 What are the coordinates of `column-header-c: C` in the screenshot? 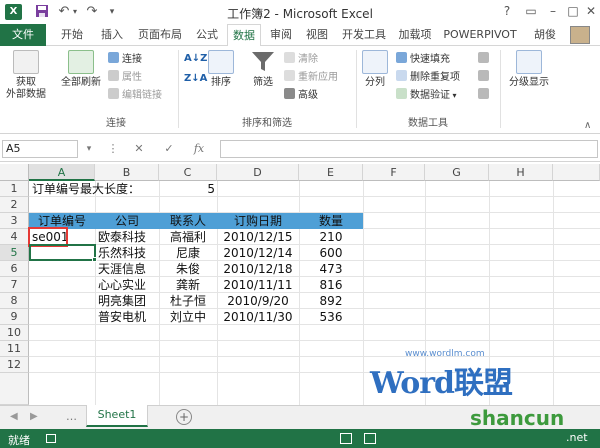 It's located at (188, 172).